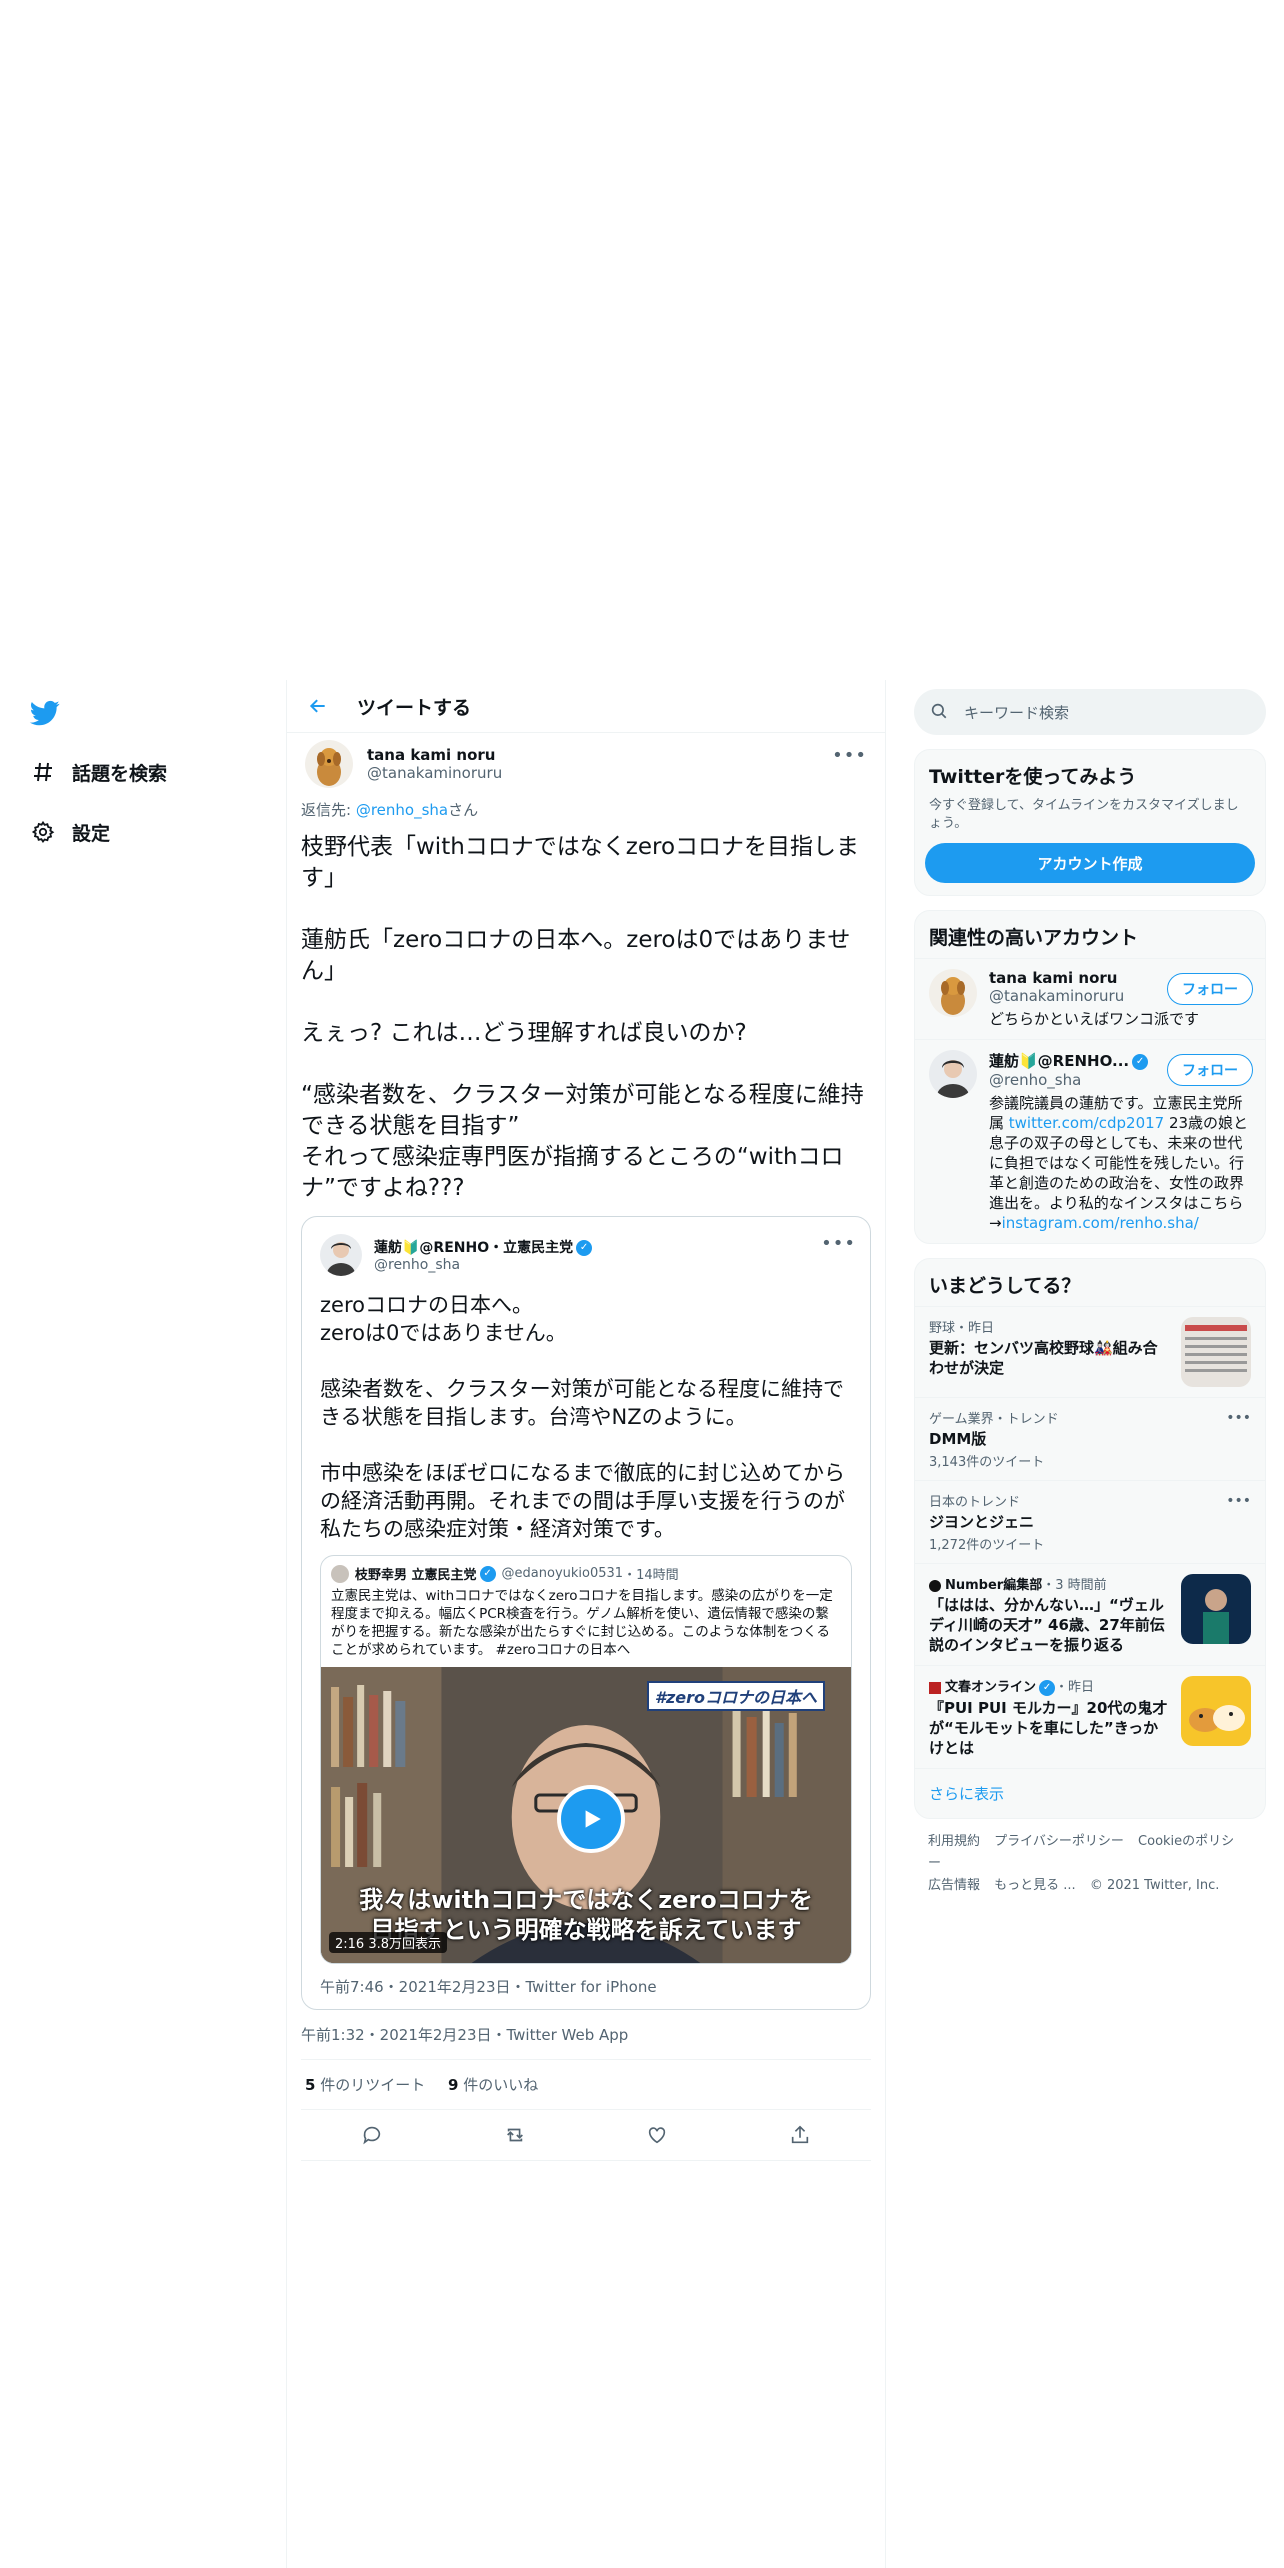 This screenshot has height=2568, width=1284. What do you see at coordinates (994, 1585) in the screenshot?
I see `trend-source: Number編集部` at bounding box center [994, 1585].